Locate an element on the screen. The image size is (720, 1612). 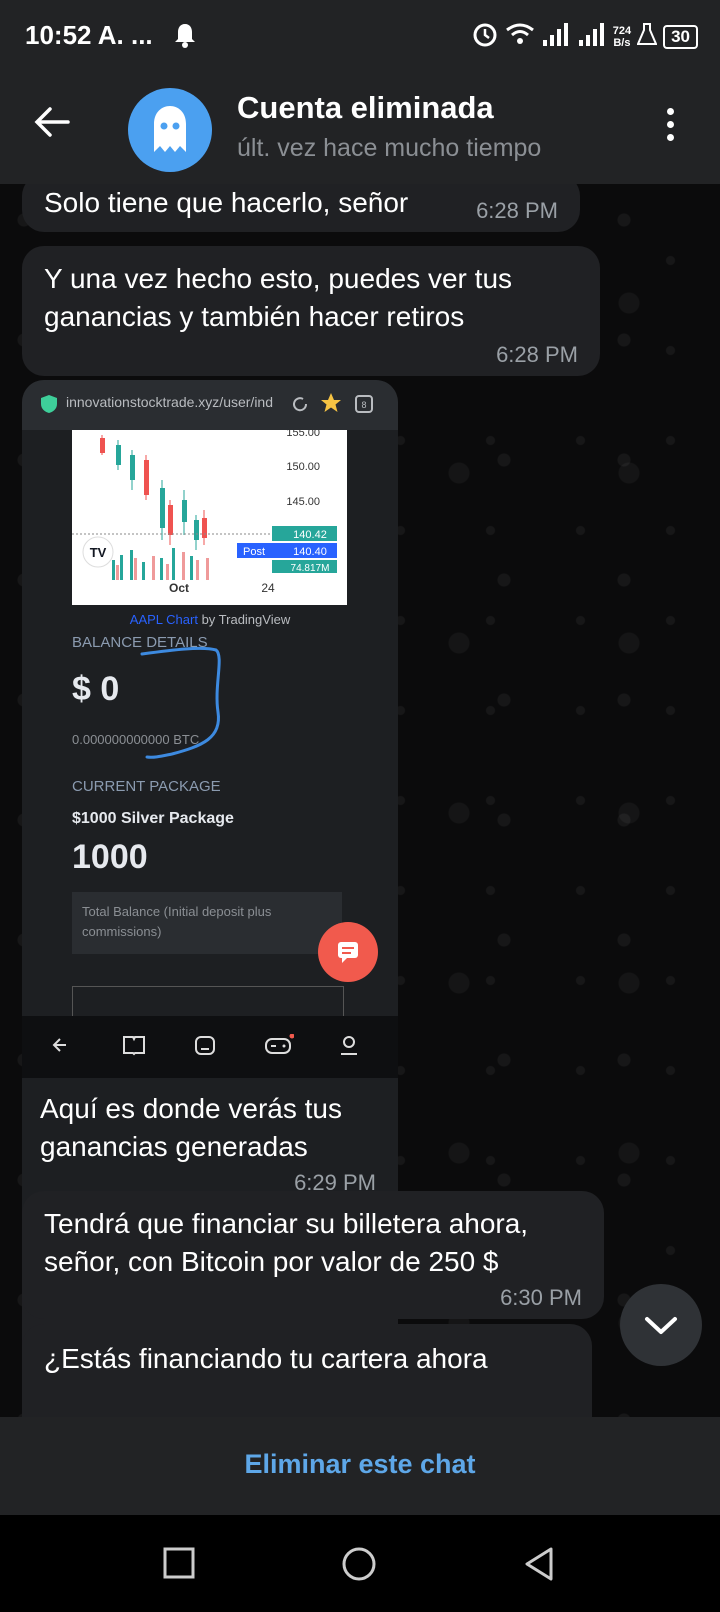
x-tick-label: 24 is located at coordinates (268, 588).